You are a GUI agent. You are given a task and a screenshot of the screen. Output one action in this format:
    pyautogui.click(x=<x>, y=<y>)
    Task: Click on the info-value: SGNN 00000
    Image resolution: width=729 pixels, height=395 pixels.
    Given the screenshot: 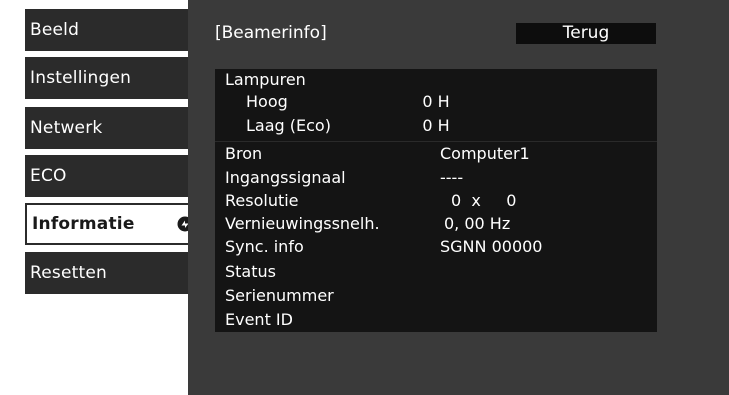 What is the action you would take?
    pyautogui.click(x=491, y=246)
    